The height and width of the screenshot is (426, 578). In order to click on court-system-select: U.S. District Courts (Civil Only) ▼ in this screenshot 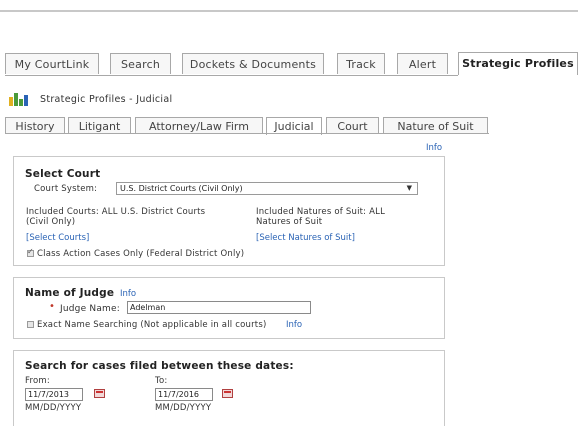, I will do `click(267, 188)`.